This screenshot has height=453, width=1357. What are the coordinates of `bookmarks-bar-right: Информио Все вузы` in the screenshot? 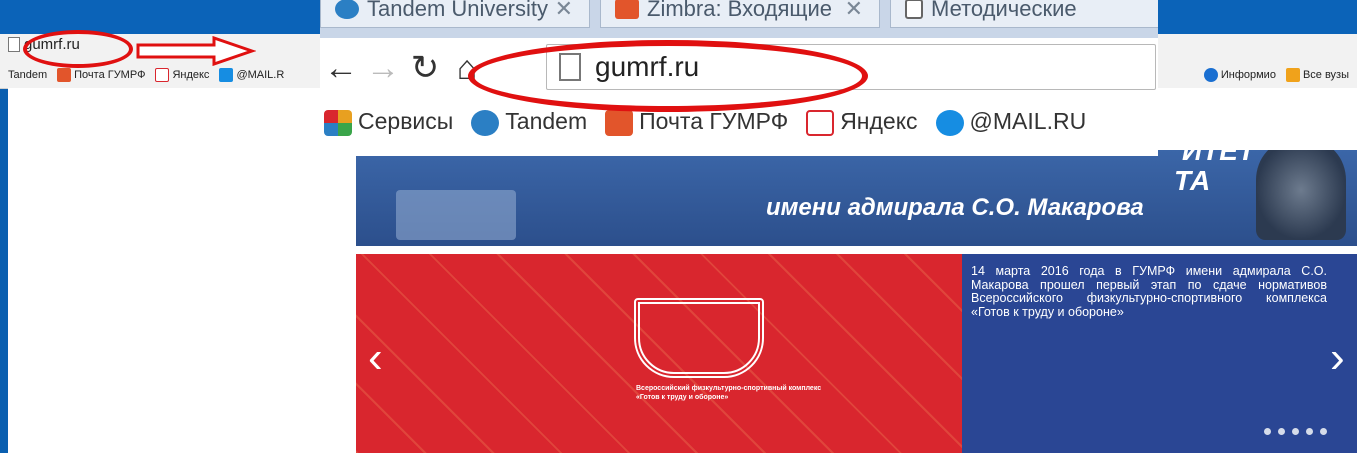 It's located at (1276, 75).